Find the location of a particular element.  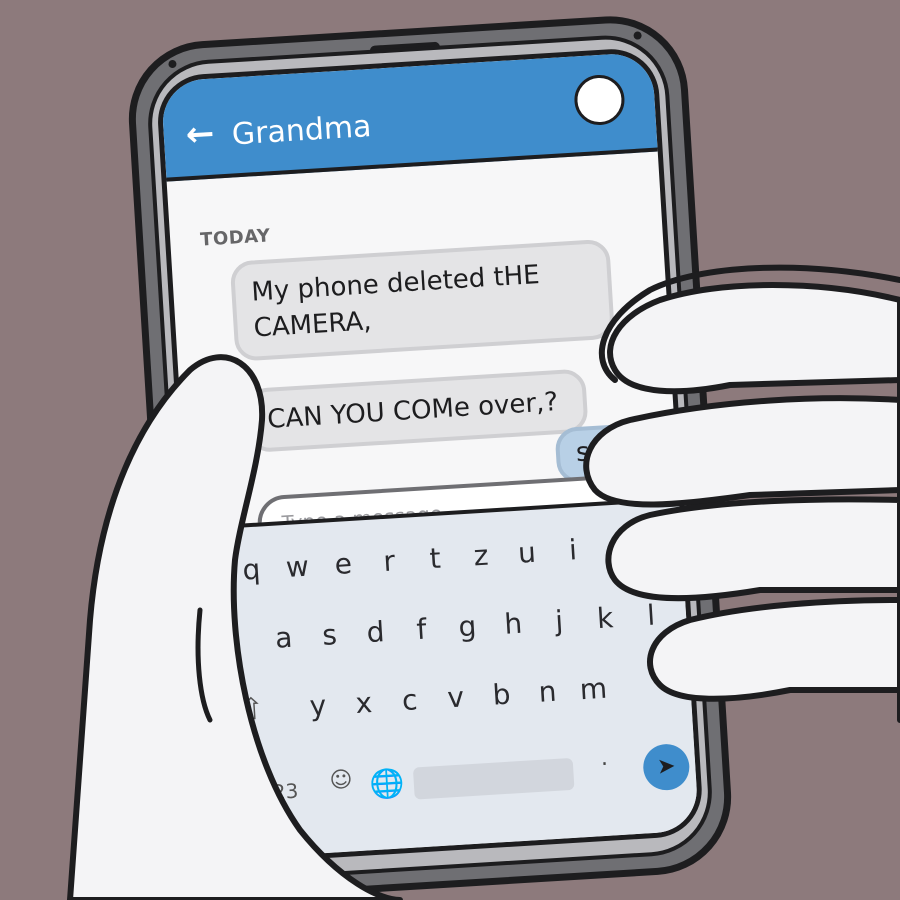

key: w is located at coordinates (297, 567).